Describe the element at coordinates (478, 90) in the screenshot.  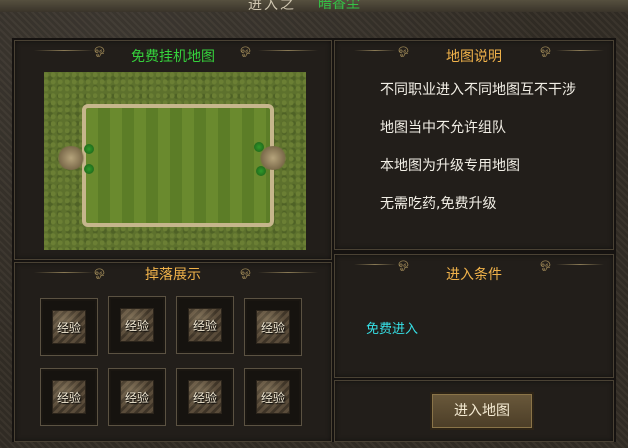
I see `description-line: 不同职业进入不同地图互不干涉` at that location.